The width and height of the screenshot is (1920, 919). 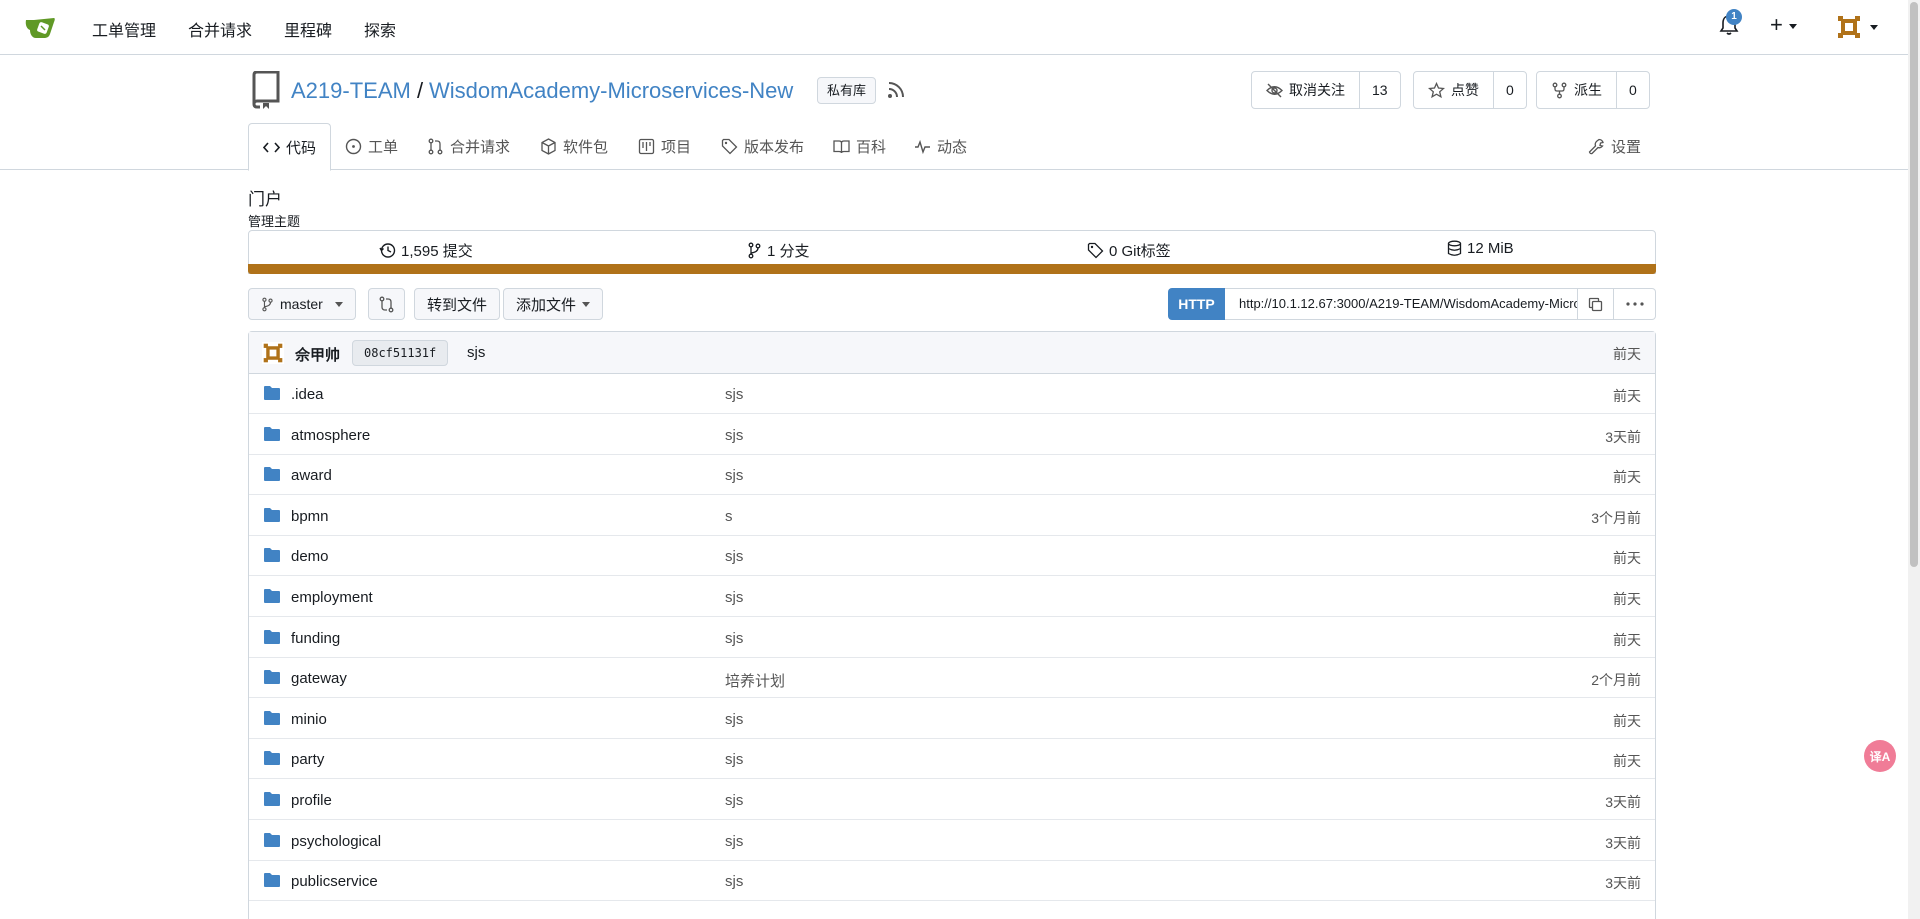 What do you see at coordinates (308, 29) in the screenshot?
I see `nav-milestones: 里程碑` at bounding box center [308, 29].